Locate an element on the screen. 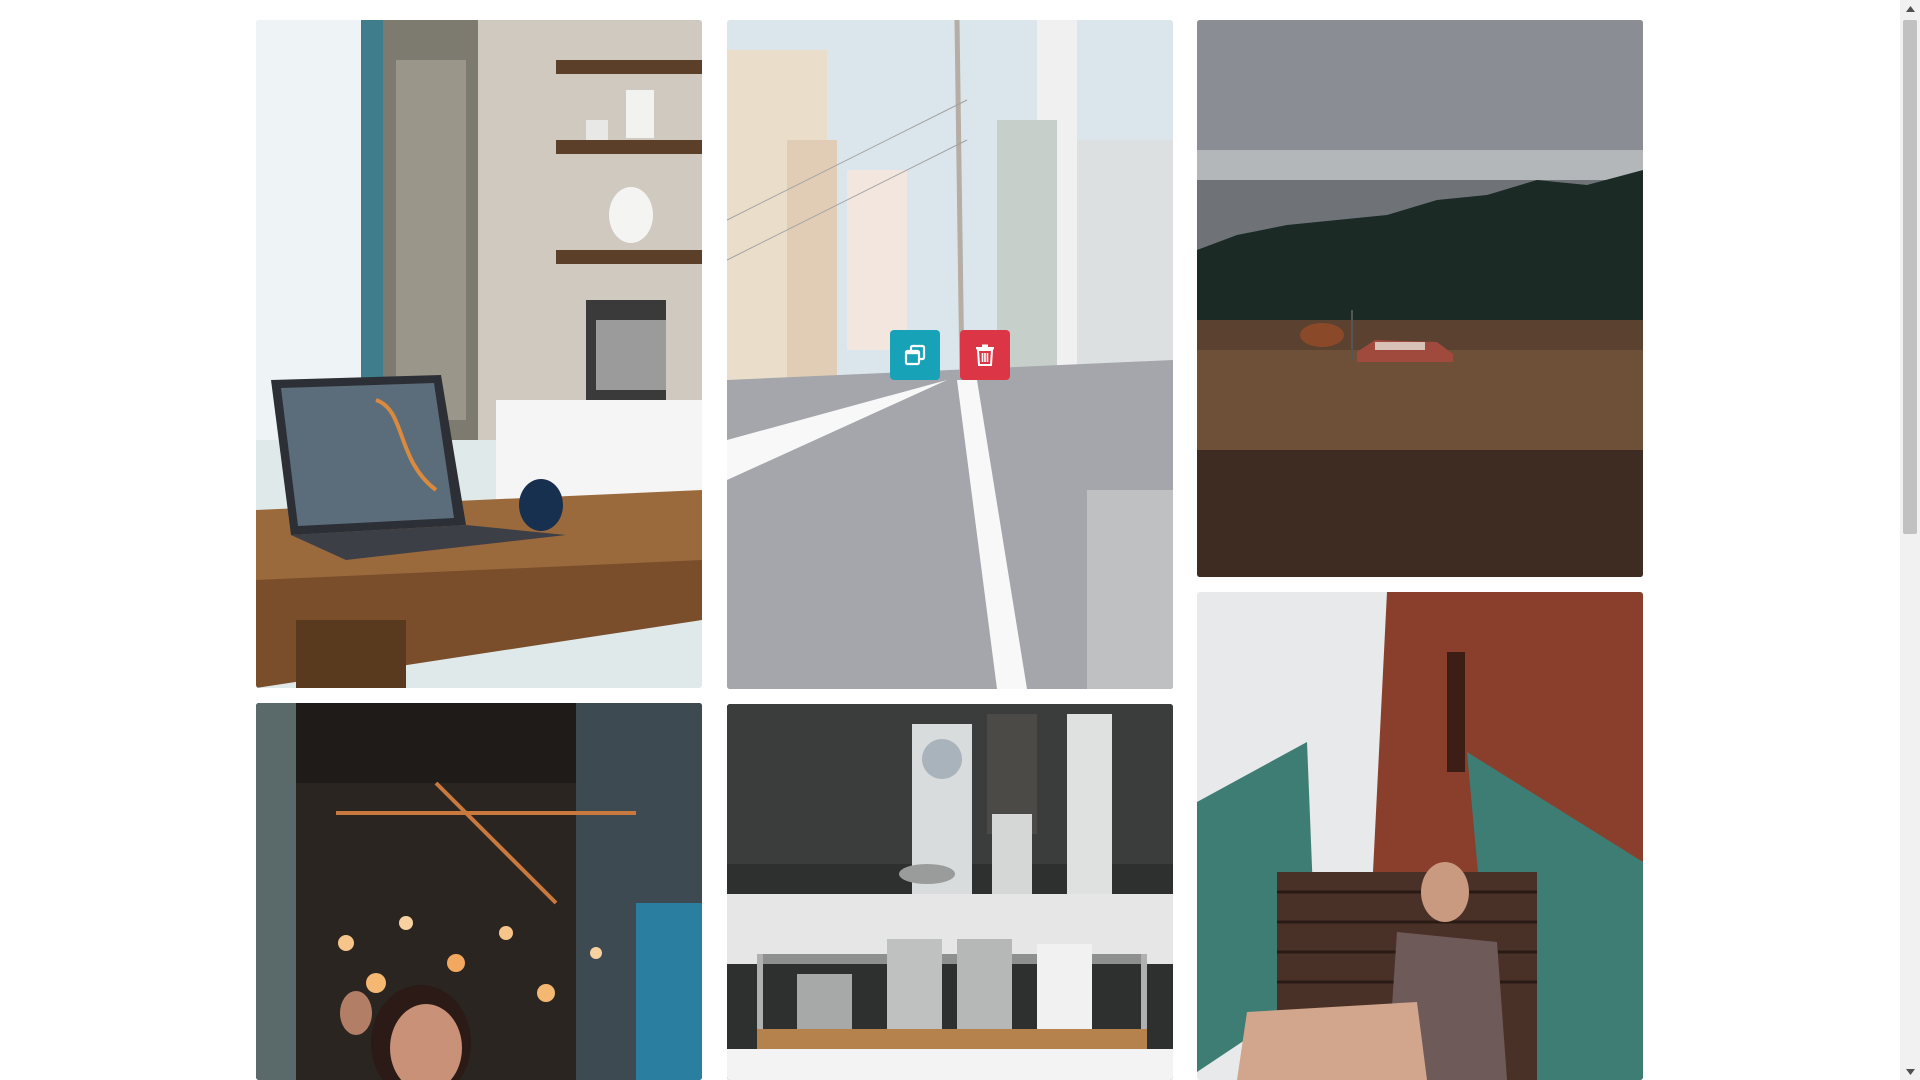  gallery-photo-forest is located at coordinates (1420, 298).